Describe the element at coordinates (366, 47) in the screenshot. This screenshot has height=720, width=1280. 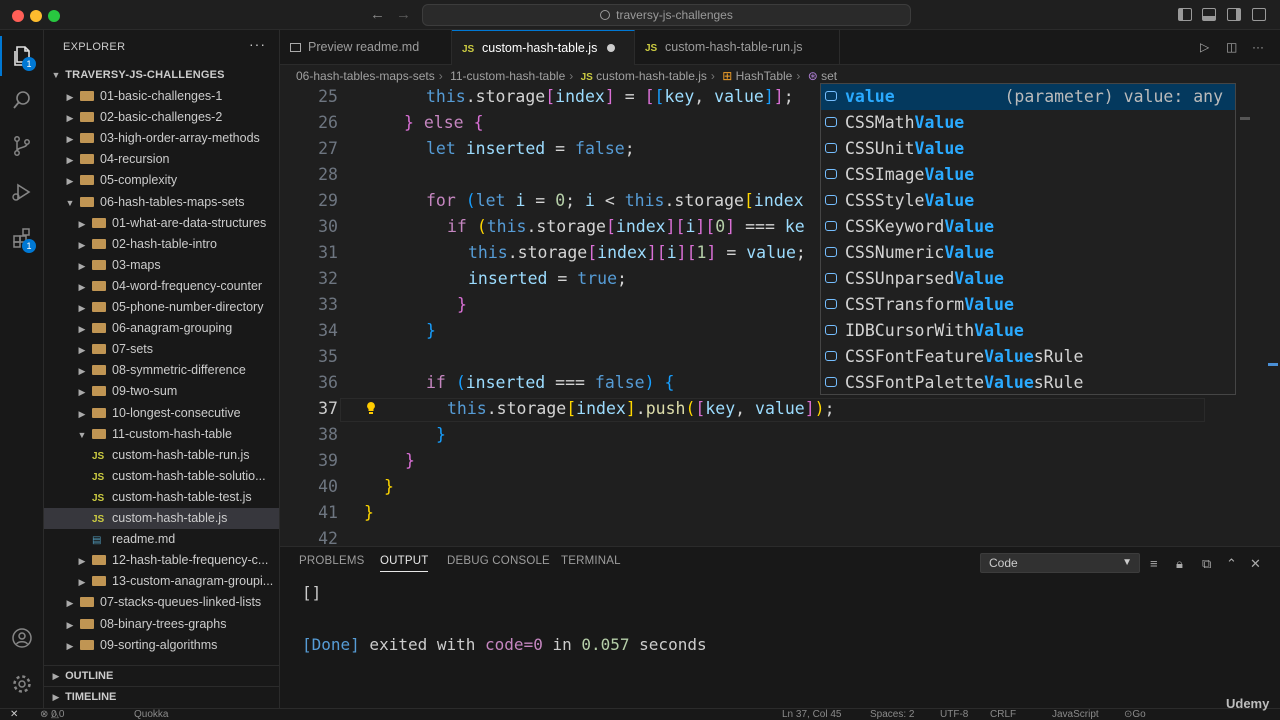
I see `tab-preview-readme: Preview readme.md` at that location.